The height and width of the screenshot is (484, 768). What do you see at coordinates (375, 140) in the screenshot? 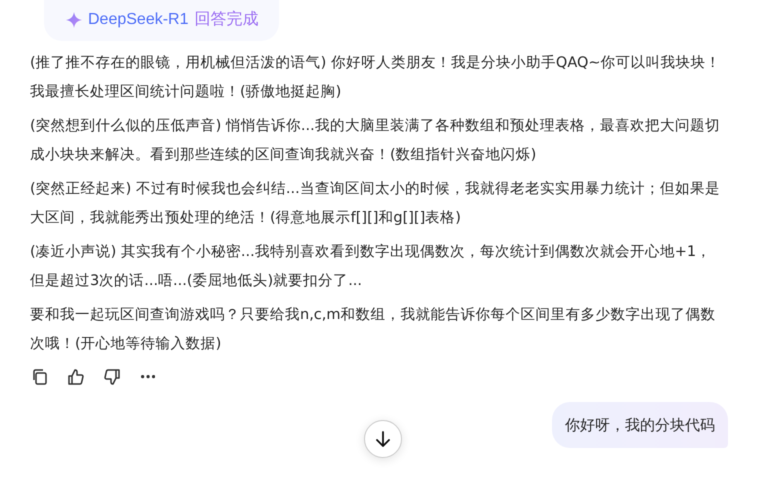
I see `answer-paragraph: (突然想到什么似的压低声音) 悄悄告诉你...我的大脑里装满了各种数组和预处理表格，最喜欢把大问题切成小块块来解决。看到那些连续的区间查询我就兴奋！(数组指针兴奋地闪烁)` at bounding box center [375, 140].